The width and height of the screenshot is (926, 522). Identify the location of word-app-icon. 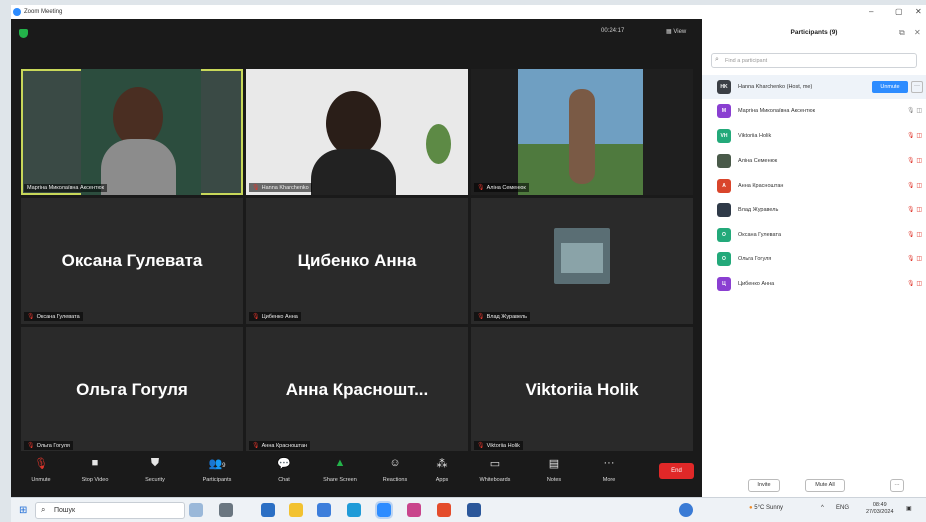
(474, 510).